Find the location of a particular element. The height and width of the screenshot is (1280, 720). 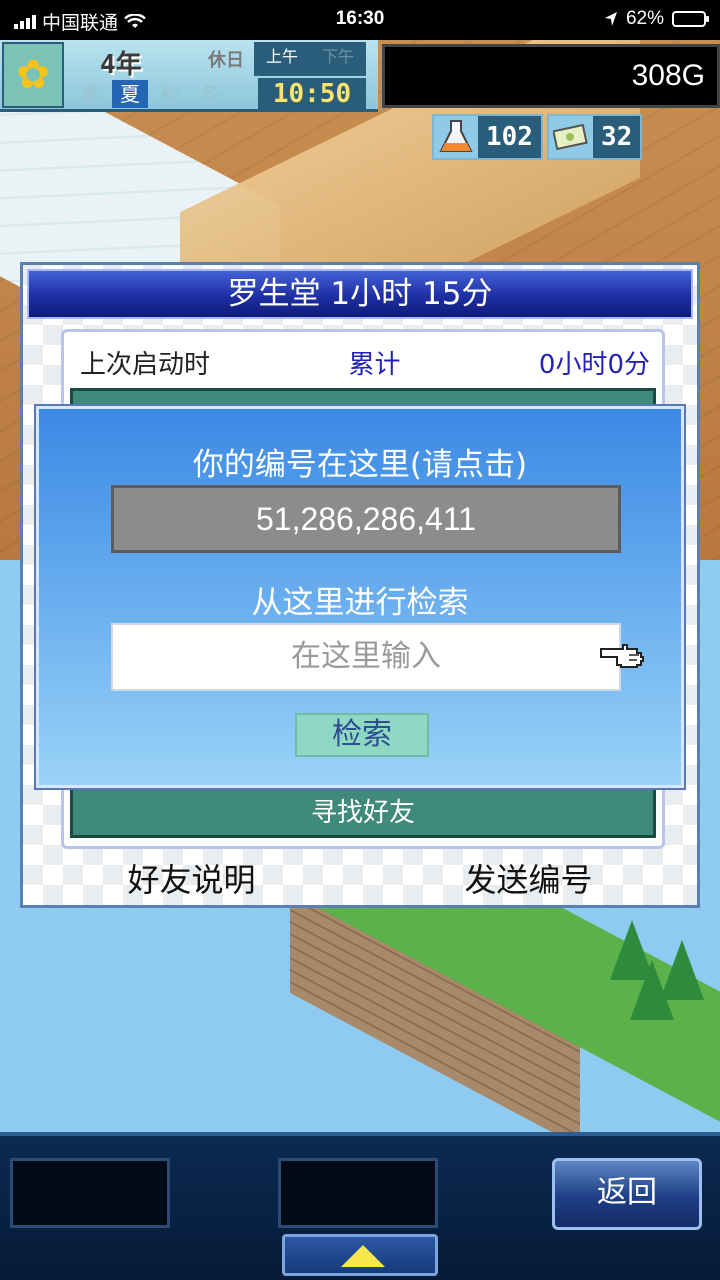

pointing-hand-icon is located at coordinates (622, 656).